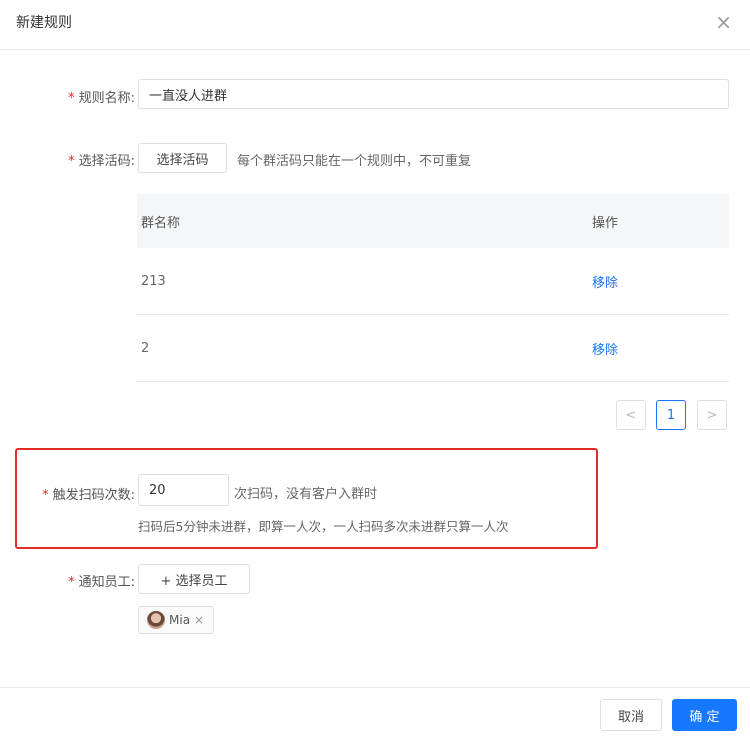 The image size is (750, 739). What do you see at coordinates (44, 23) in the screenshot?
I see `dialog-title: 新建规则` at bounding box center [44, 23].